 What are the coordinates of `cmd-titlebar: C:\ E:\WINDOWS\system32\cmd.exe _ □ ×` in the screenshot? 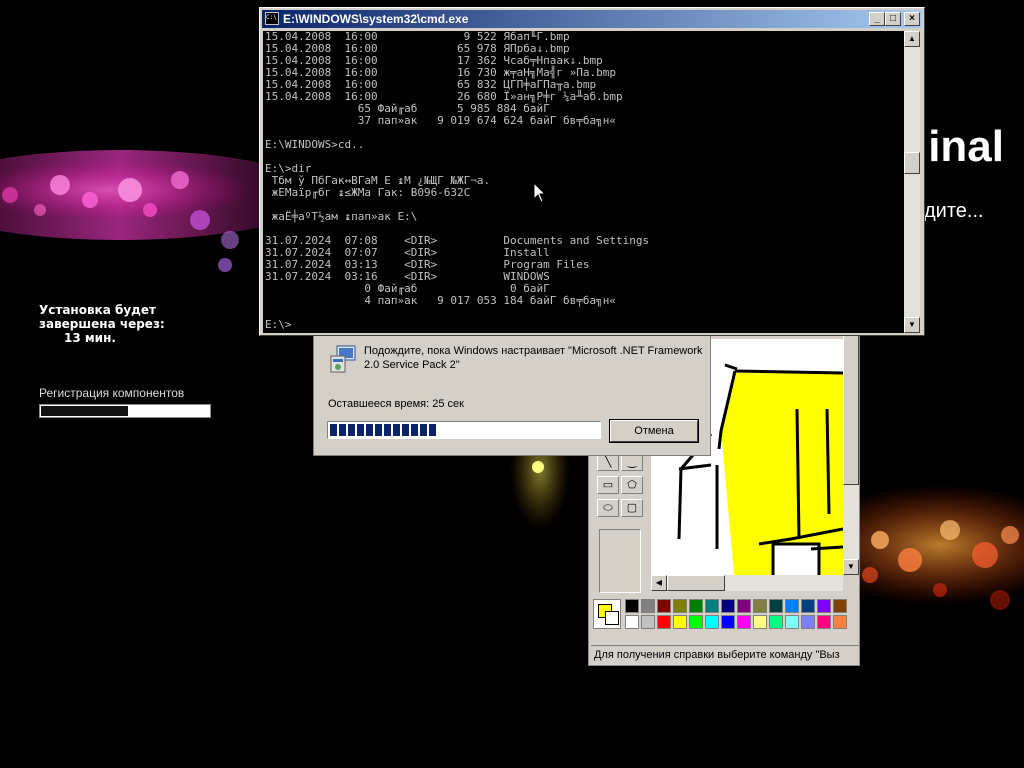 It's located at (592, 19).